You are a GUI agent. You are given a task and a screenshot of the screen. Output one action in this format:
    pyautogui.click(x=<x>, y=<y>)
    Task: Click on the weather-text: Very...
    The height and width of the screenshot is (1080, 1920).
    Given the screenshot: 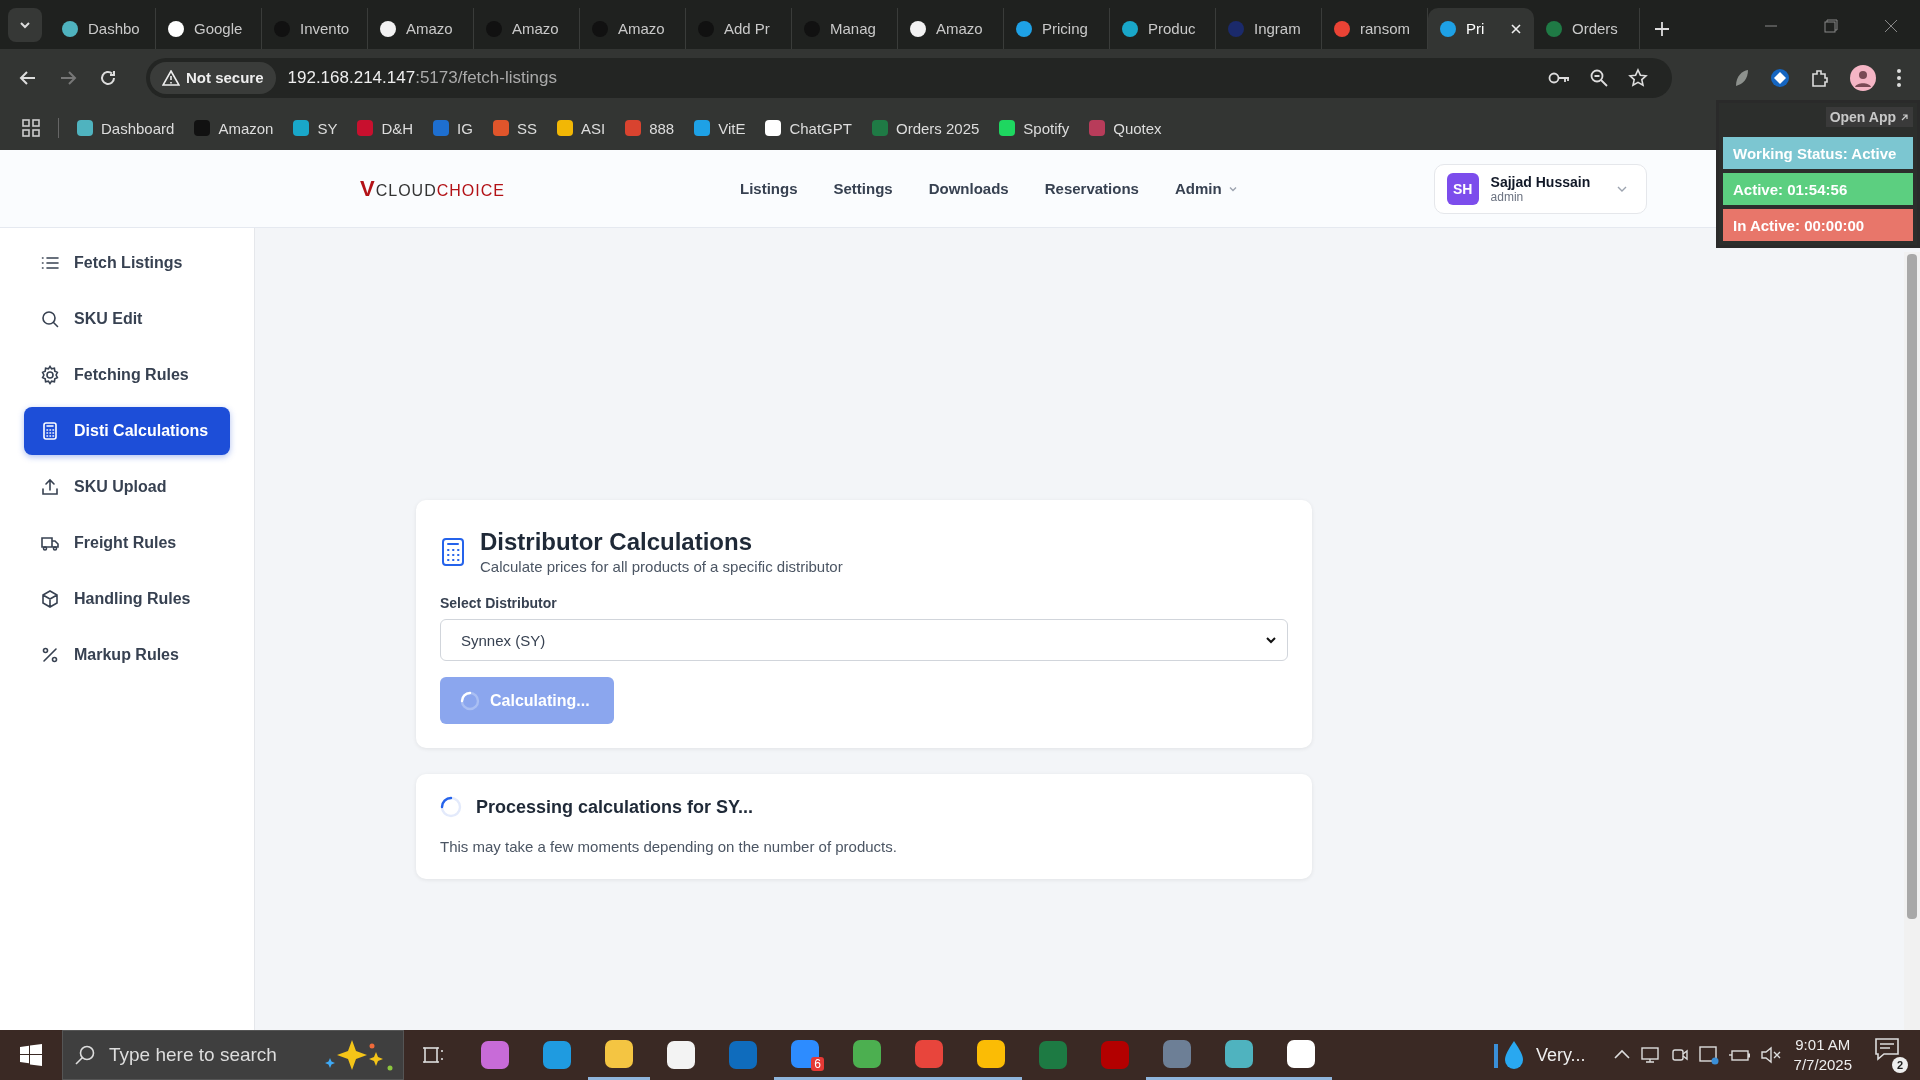 What is the action you would take?
    pyautogui.click(x=1560, y=1055)
    